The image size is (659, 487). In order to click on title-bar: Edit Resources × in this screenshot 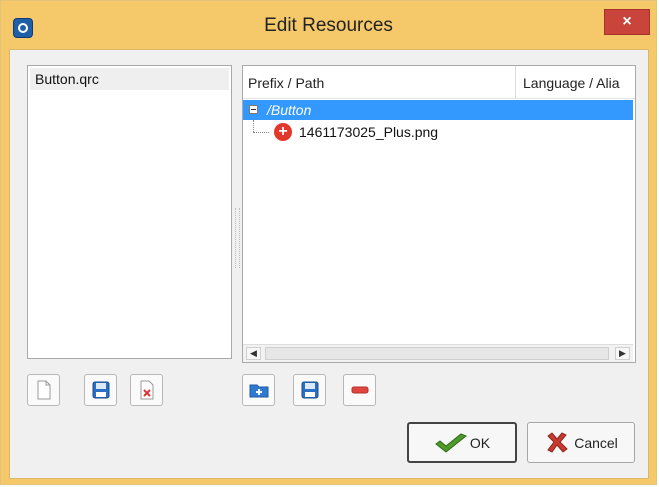, I will do `click(328, 25)`.